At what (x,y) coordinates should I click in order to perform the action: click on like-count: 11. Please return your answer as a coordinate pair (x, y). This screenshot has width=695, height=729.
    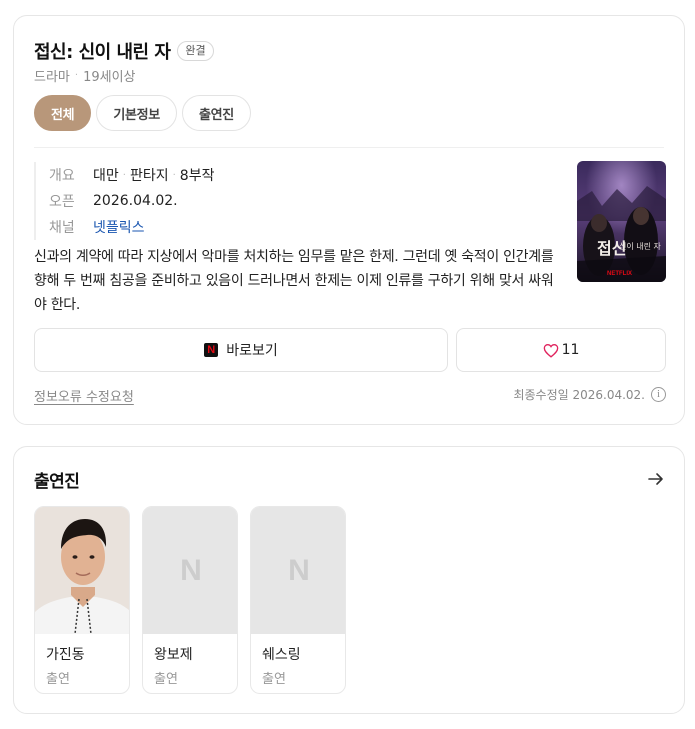
    Looking at the image, I should click on (570, 350).